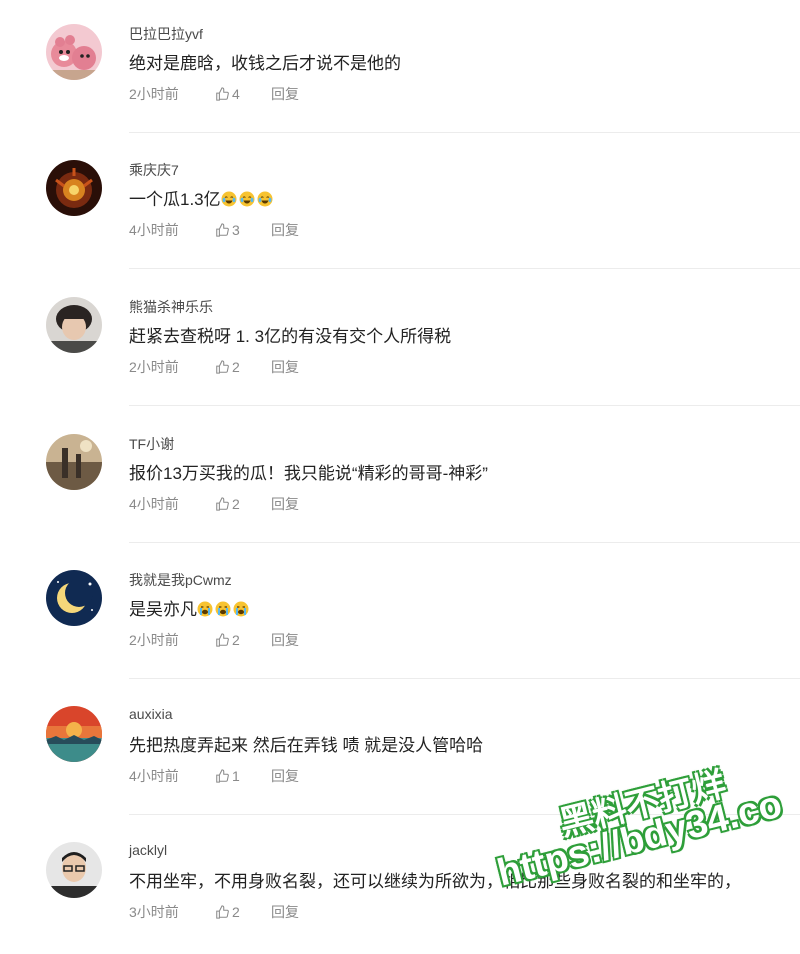 The image size is (800, 954). I want to click on comment-text: 一个瓜1.3亿, so click(202, 197).